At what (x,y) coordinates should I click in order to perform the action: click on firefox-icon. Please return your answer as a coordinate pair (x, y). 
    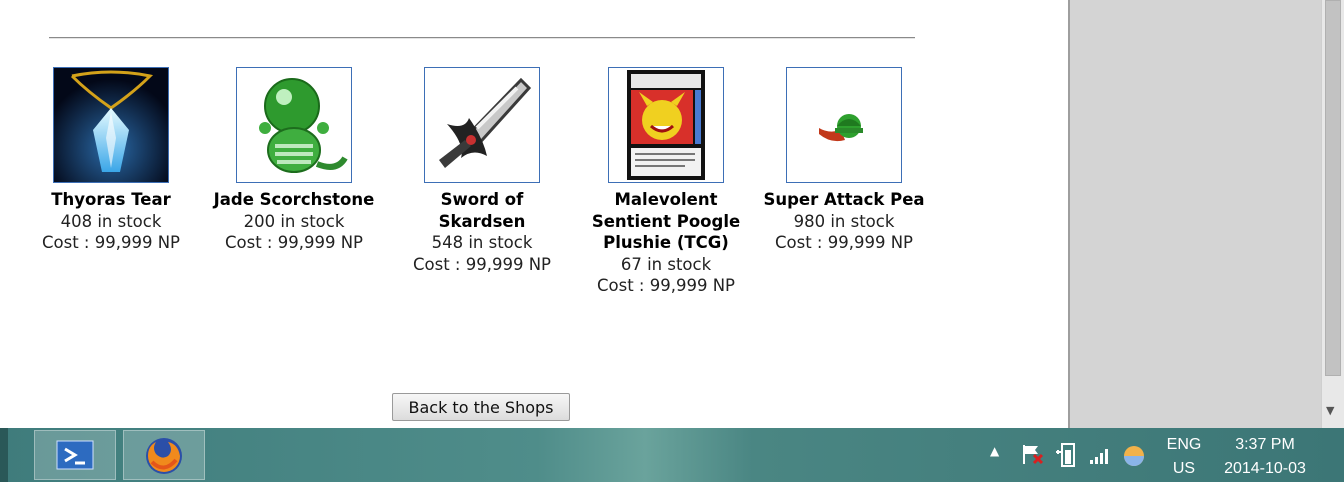
    Looking at the image, I should click on (164, 456).